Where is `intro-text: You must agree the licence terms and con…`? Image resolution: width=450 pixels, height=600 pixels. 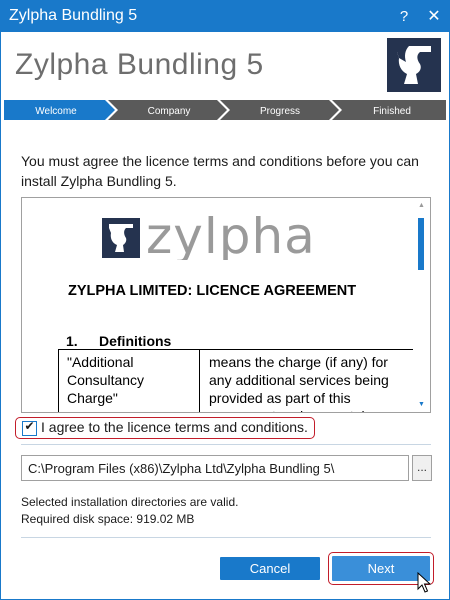
intro-text: You must agree the licence terms and con… is located at coordinates (220, 171).